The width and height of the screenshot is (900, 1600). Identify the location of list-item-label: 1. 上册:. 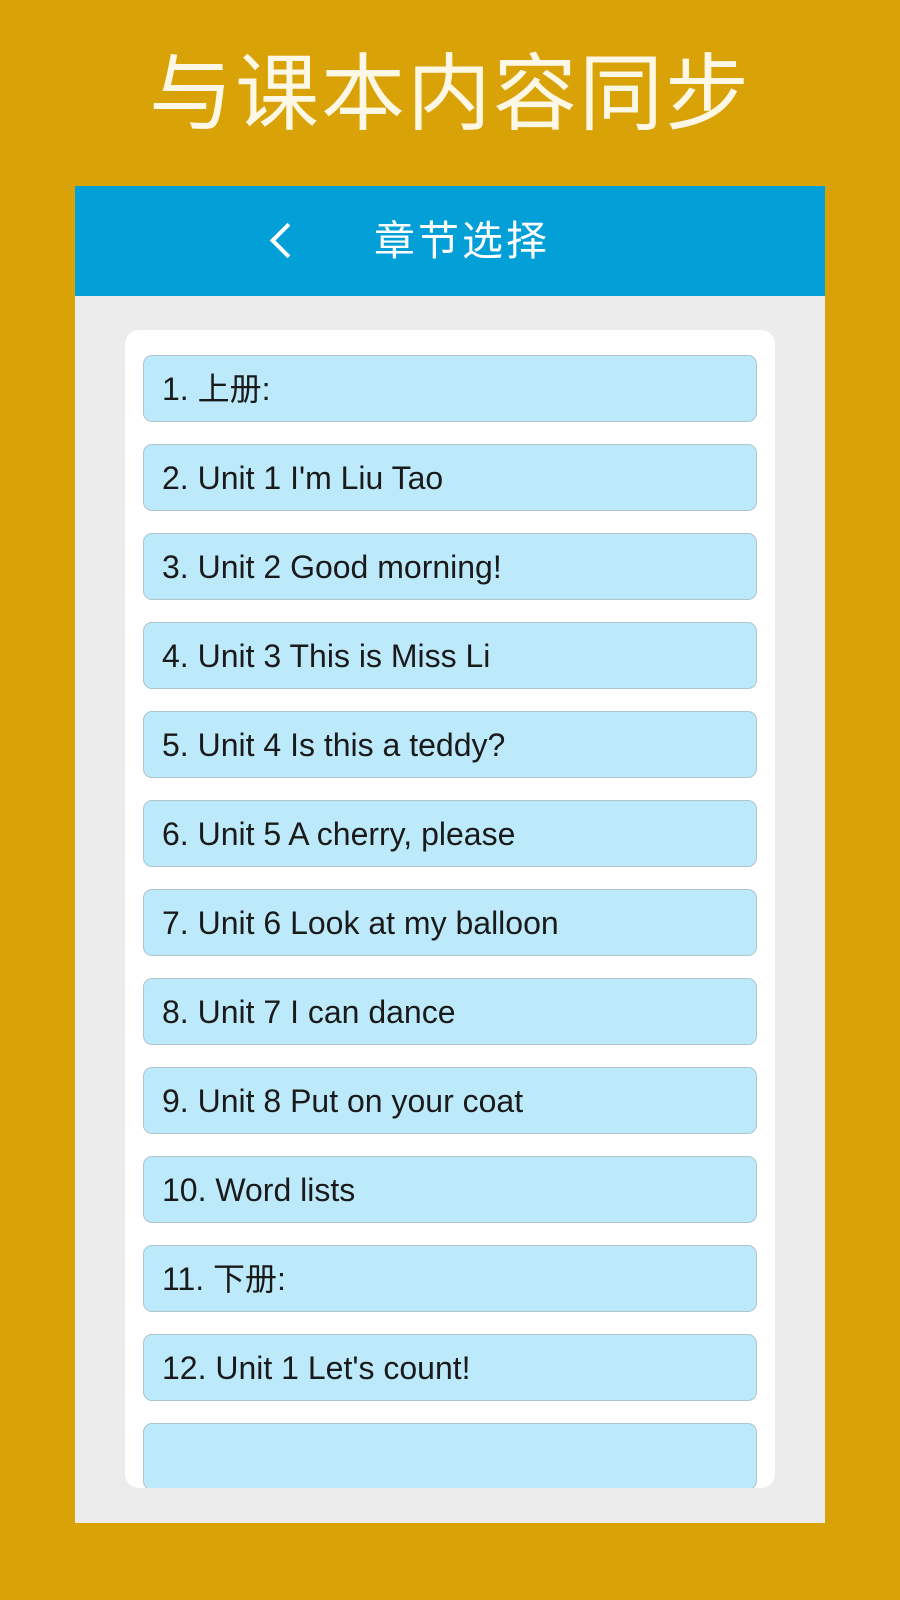
(216, 388).